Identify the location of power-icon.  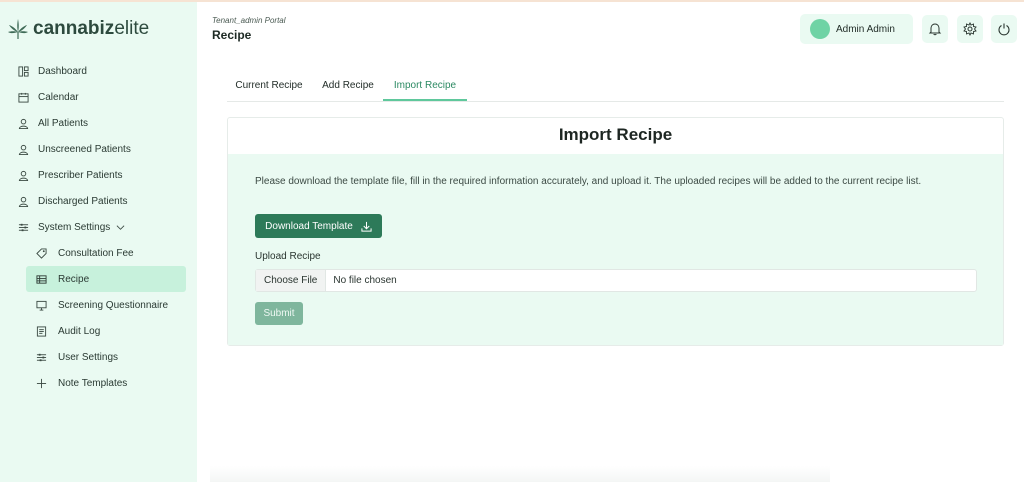
(1004, 29).